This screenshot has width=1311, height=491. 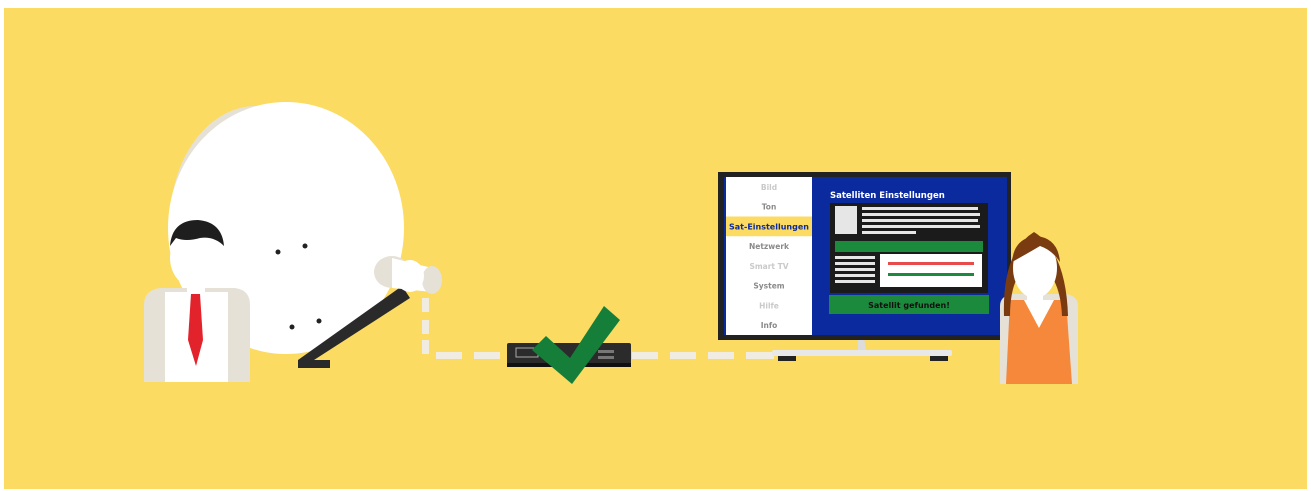 I want to click on tv-menu-item: Smart TV, so click(x=768, y=266).